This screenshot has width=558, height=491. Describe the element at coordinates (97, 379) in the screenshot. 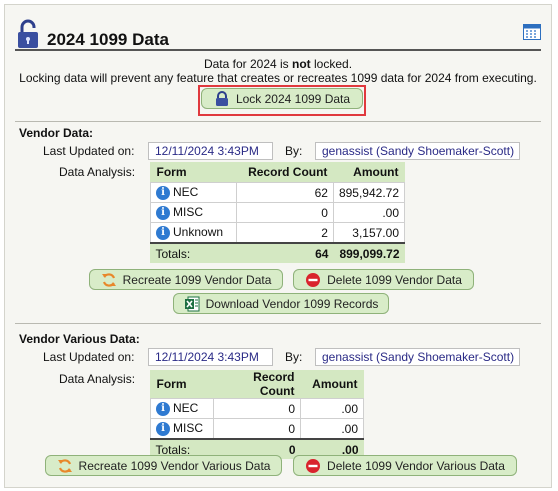

I see `various-analysis-label: Data Analysis:` at that location.